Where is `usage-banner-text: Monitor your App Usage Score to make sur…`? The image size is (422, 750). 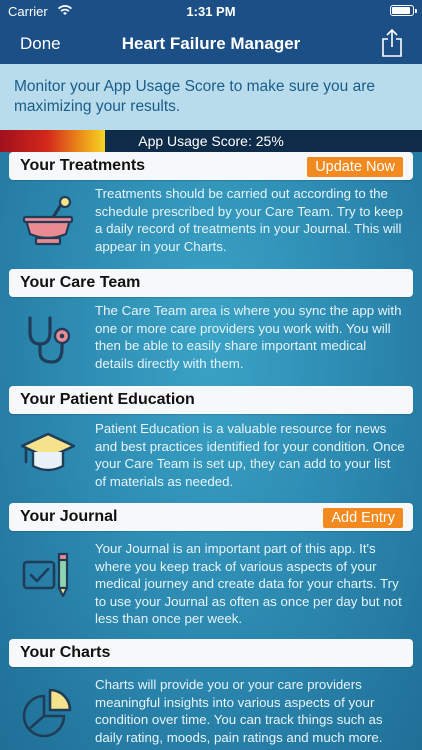 usage-banner-text: Monitor your App Usage Score to make sur… is located at coordinates (194, 96).